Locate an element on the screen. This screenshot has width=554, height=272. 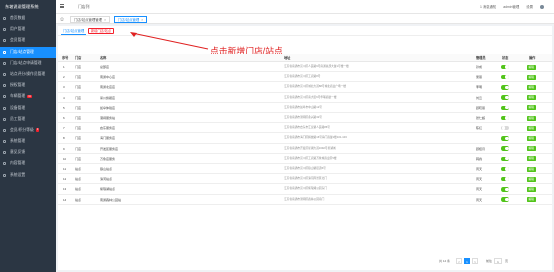
row-manager: 孙成 is located at coordinates (479, 67).